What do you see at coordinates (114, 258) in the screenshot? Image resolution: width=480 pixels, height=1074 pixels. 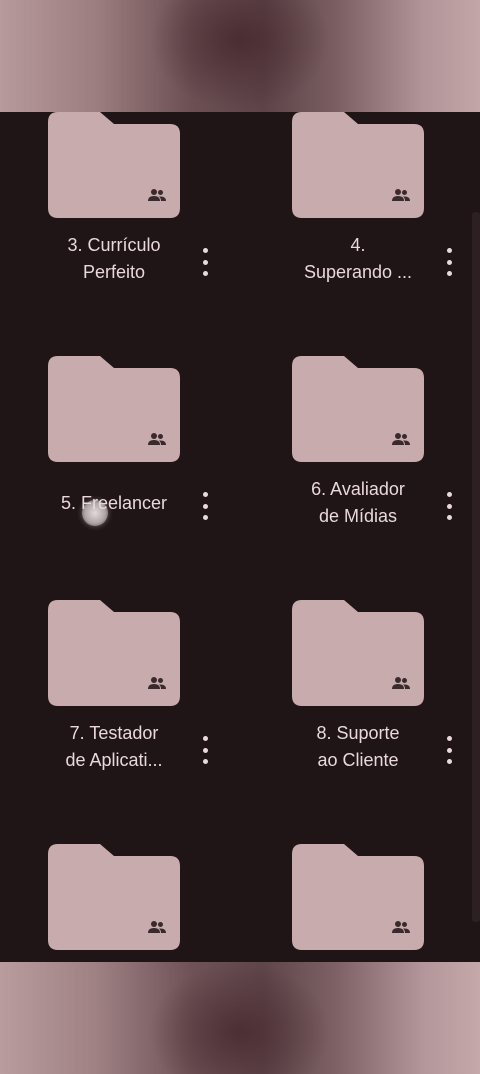 I see `folder-name: 3. Currículo Perfeito` at bounding box center [114, 258].